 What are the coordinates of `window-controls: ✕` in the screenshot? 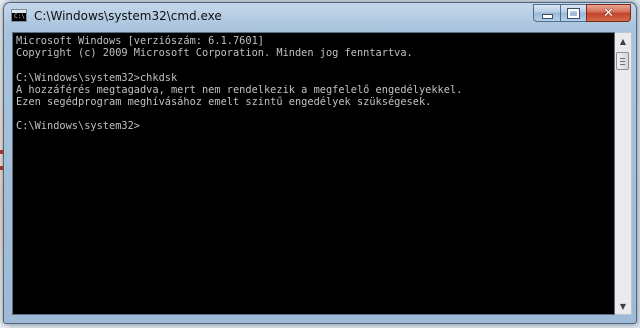 It's located at (582, 13).